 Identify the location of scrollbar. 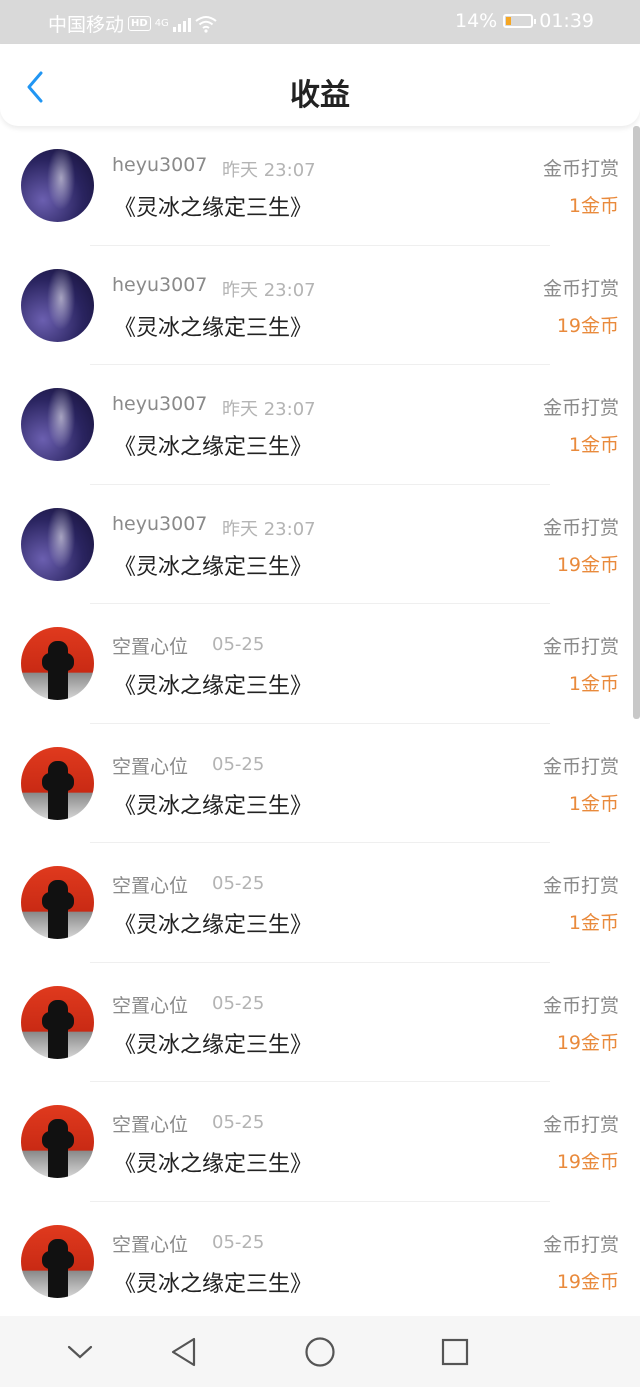
(636, 422).